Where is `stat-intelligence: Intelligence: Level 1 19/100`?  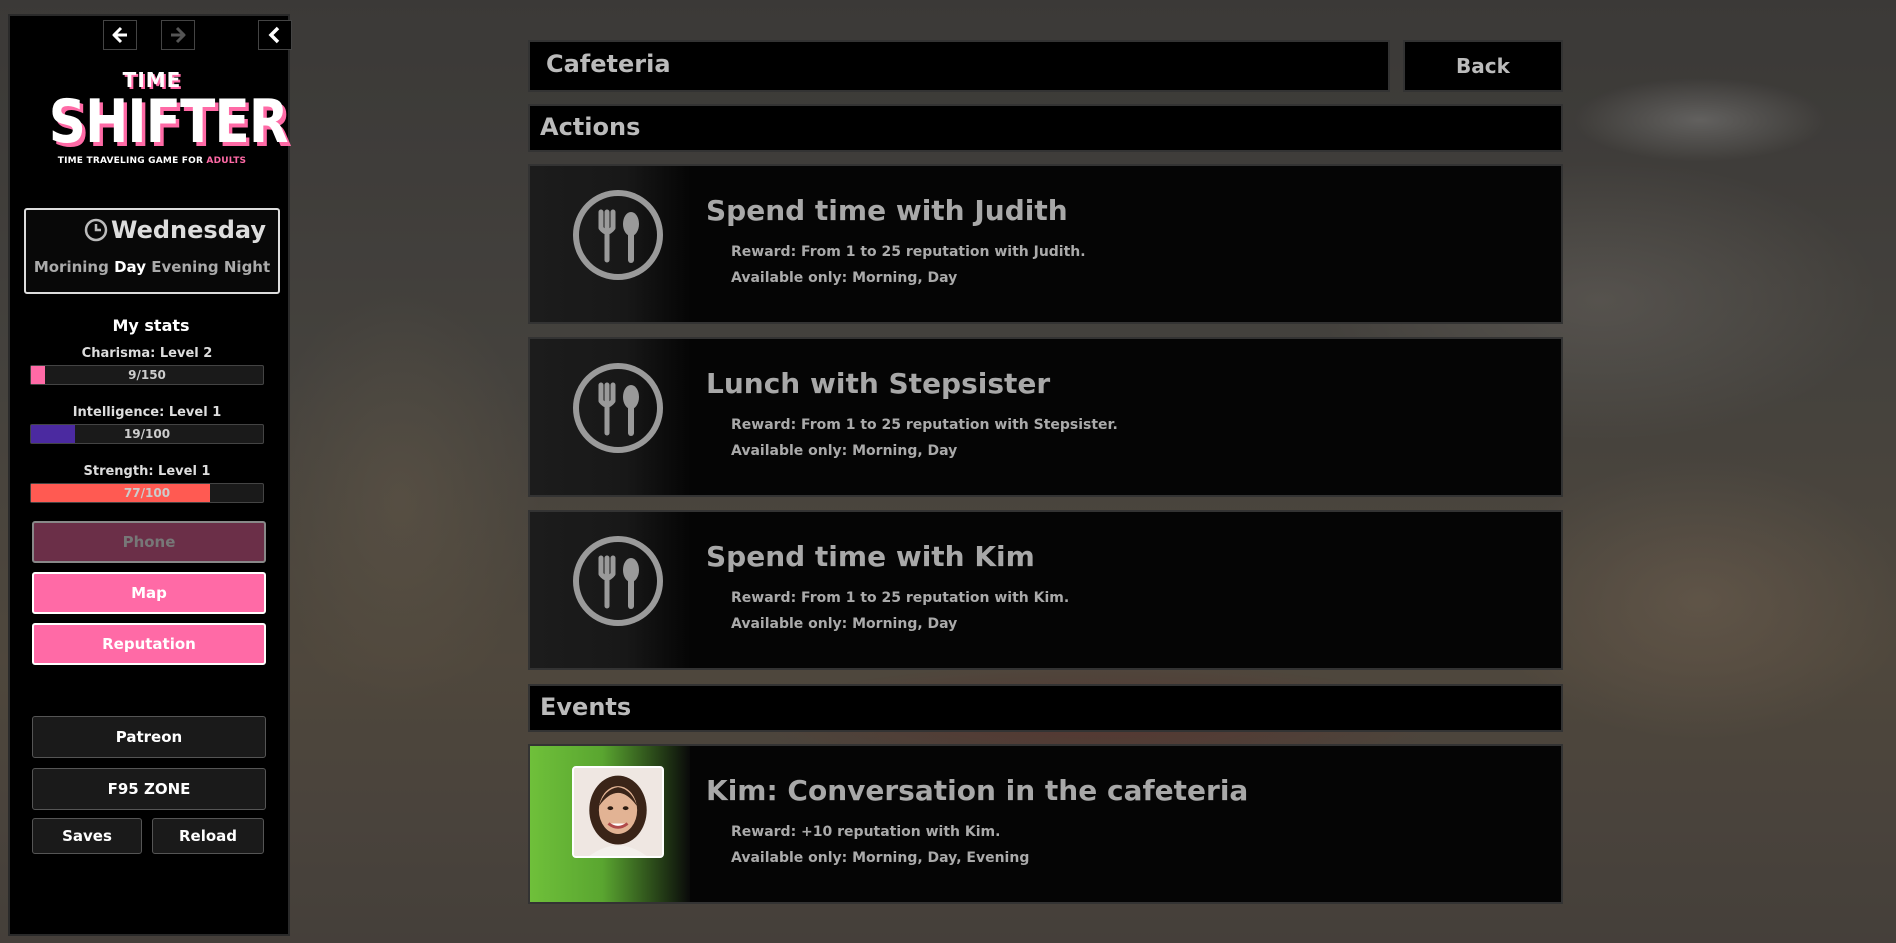 stat-intelligence: Intelligence: Level 1 19/100 is located at coordinates (147, 424).